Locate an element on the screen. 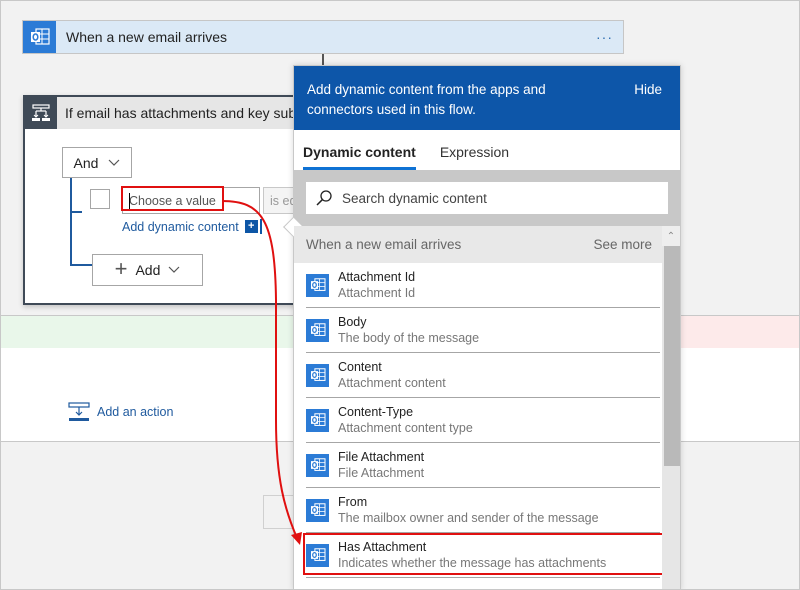 This screenshot has width=800, height=590. see-more-link: See more is located at coordinates (622, 244).